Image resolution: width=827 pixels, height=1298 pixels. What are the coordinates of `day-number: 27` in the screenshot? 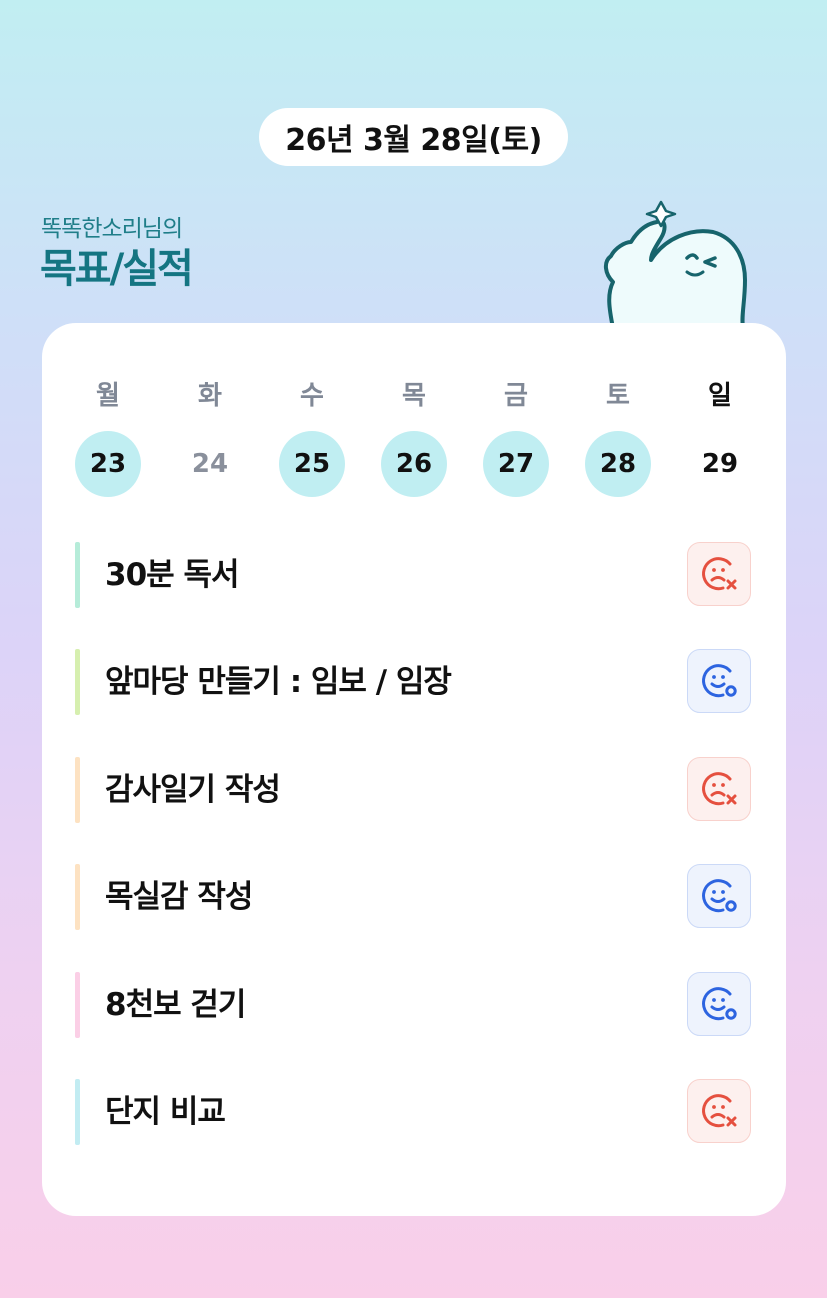 It's located at (516, 464).